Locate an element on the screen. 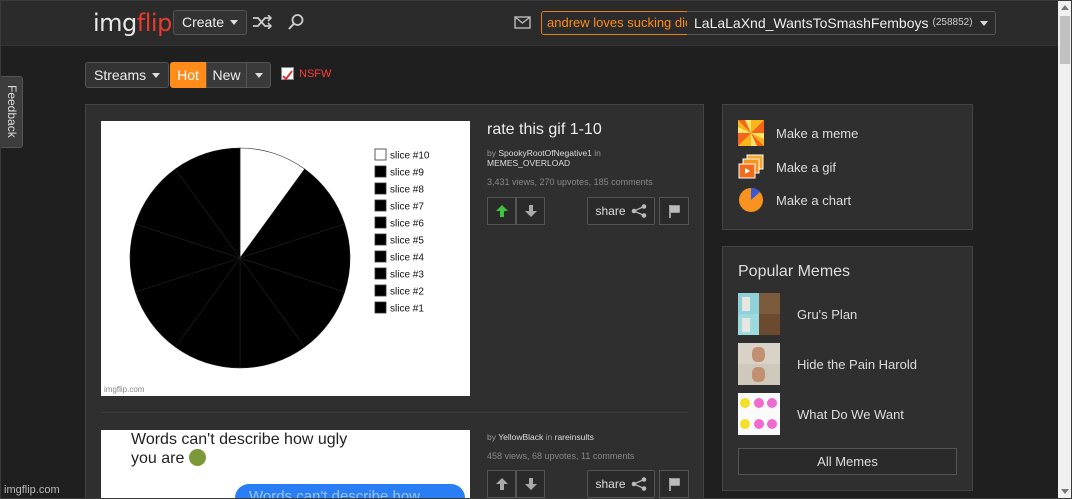 The image size is (1072, 499). search-icon is located at coordinates (296, 22).